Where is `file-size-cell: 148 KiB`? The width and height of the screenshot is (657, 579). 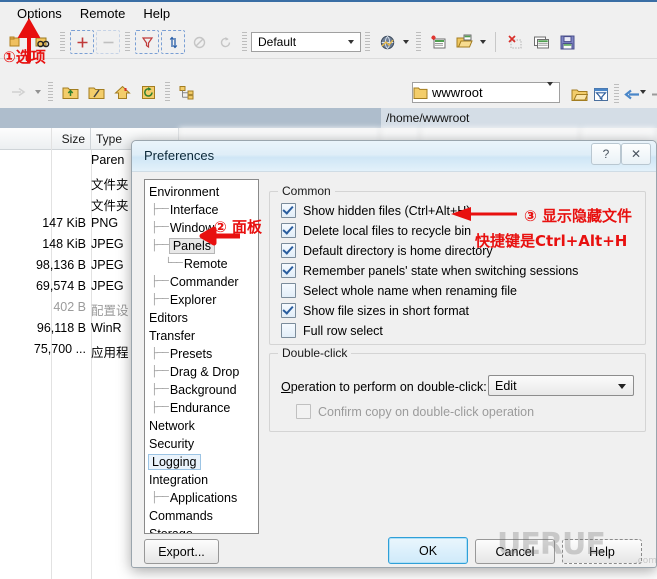 file-size-cell: 148 KiB is located at coordinates (64, 244).